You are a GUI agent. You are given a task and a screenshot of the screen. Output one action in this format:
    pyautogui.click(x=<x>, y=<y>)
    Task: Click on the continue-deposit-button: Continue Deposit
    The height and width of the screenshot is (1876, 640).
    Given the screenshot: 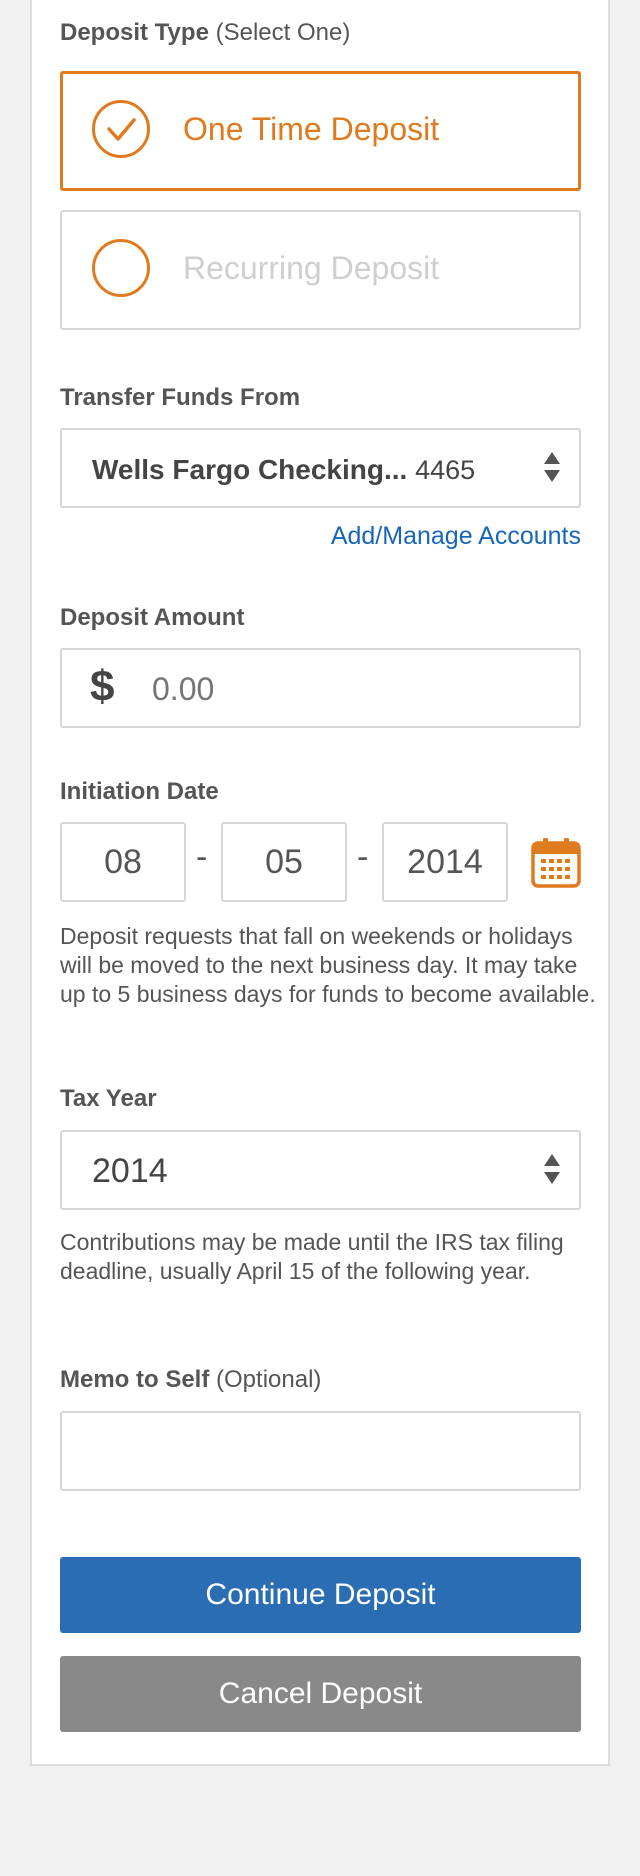 What is the action you would take?
    pyautogui.click(x=320, y=1595)
    